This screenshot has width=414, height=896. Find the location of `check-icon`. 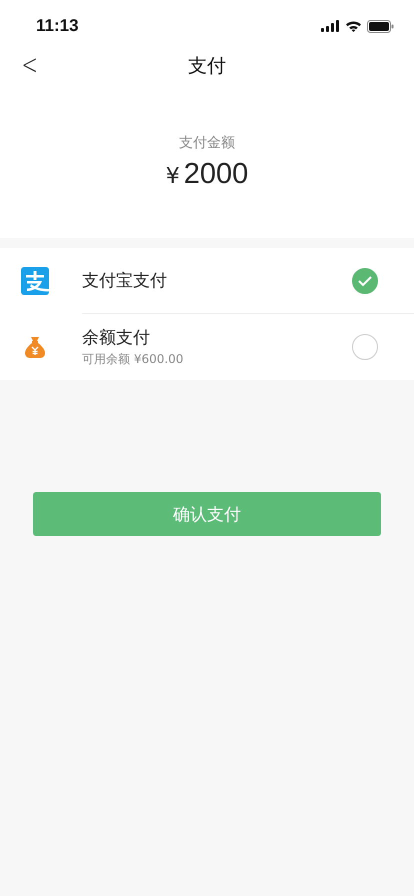

check-icon is located at coordinates (365, 280).